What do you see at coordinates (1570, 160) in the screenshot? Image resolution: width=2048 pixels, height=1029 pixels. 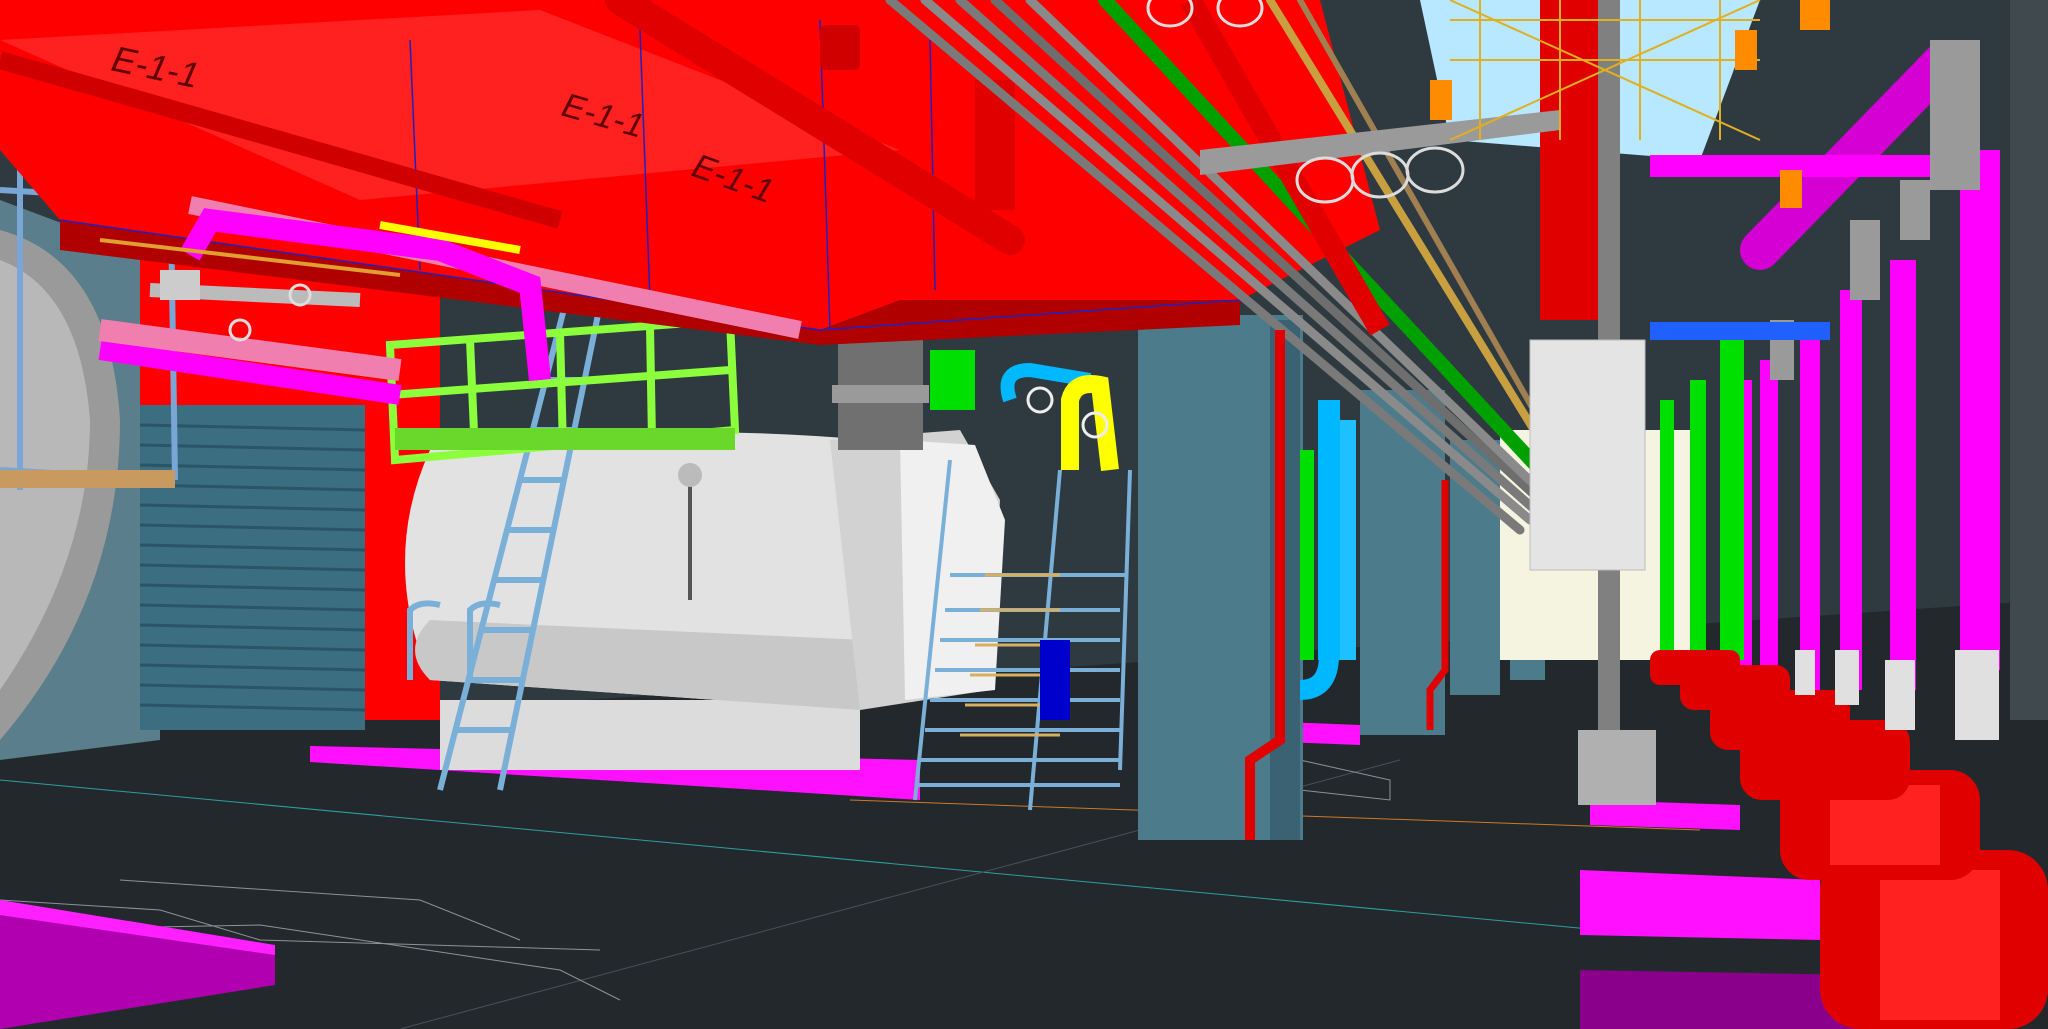 I see `red-pipe-right` at bounding box center [1570, 160].